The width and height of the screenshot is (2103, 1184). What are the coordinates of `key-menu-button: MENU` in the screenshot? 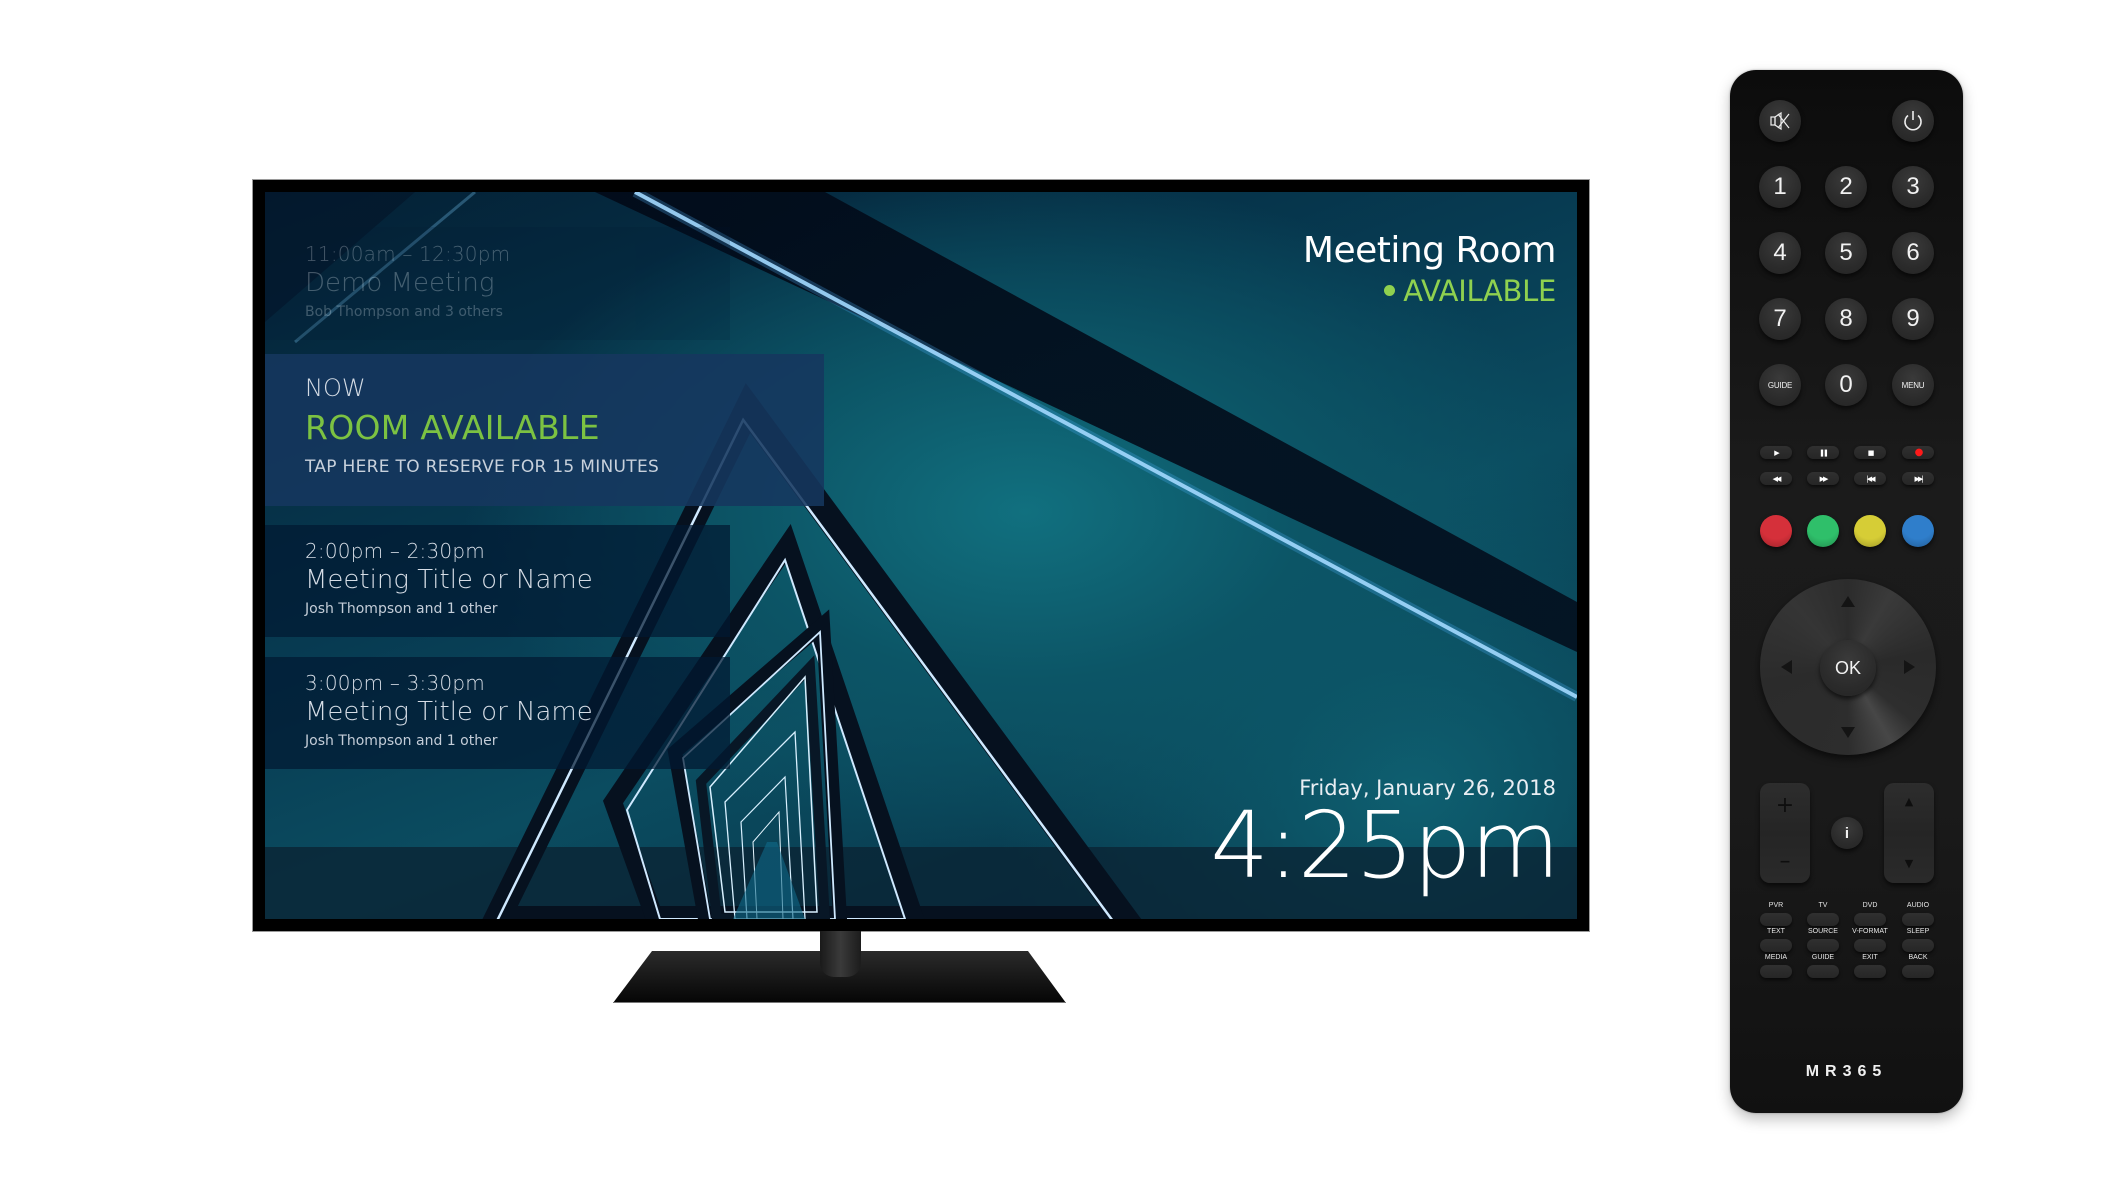 It's located at (1913, 385).